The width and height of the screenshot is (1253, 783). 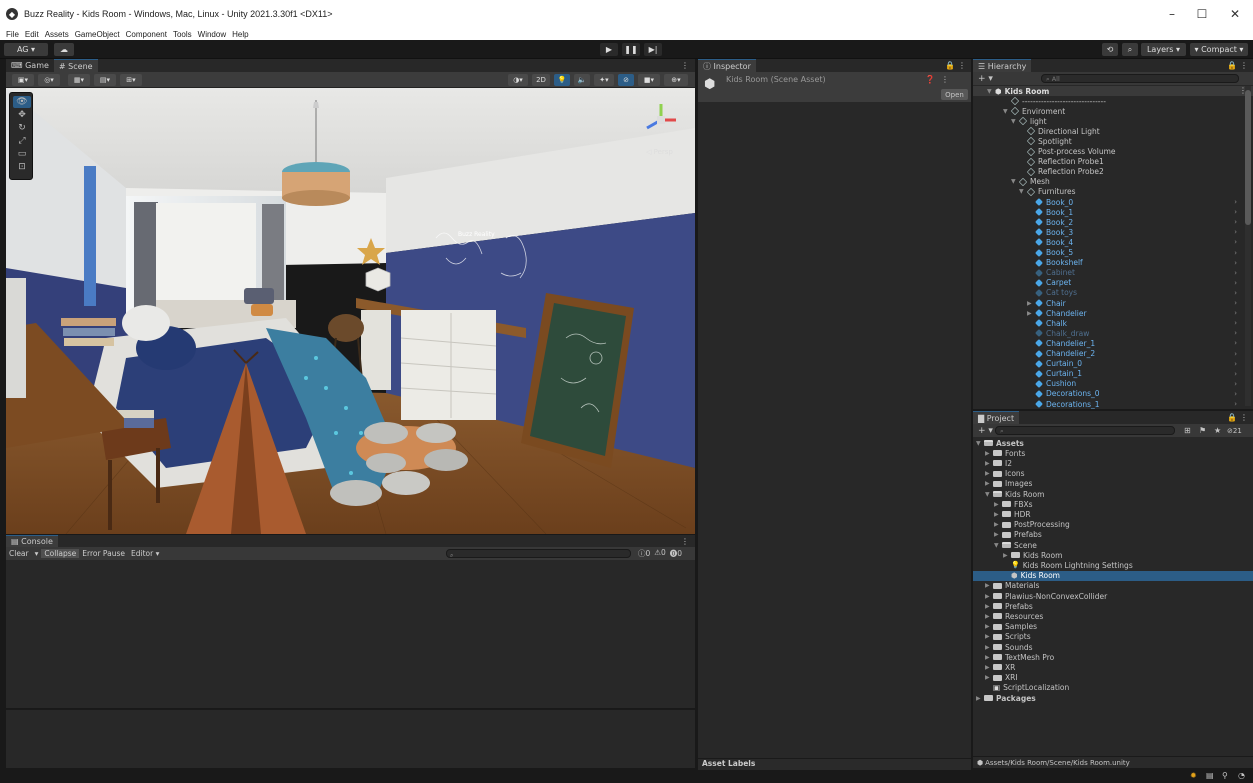 What do you see at coordinates (1140, 78) in the screenshot?
I see `hierarchy-search-input: ⌕ All` at bounding box center [1140, 78].